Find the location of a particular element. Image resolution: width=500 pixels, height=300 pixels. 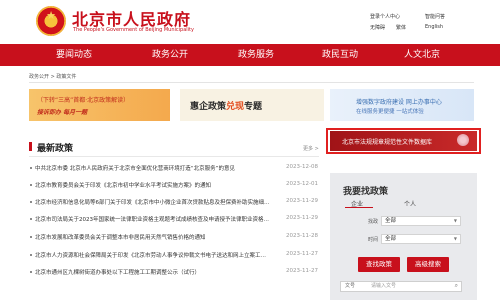

banner2-title: 惠企政策兑现专题 is located at coordinates (226, 107).